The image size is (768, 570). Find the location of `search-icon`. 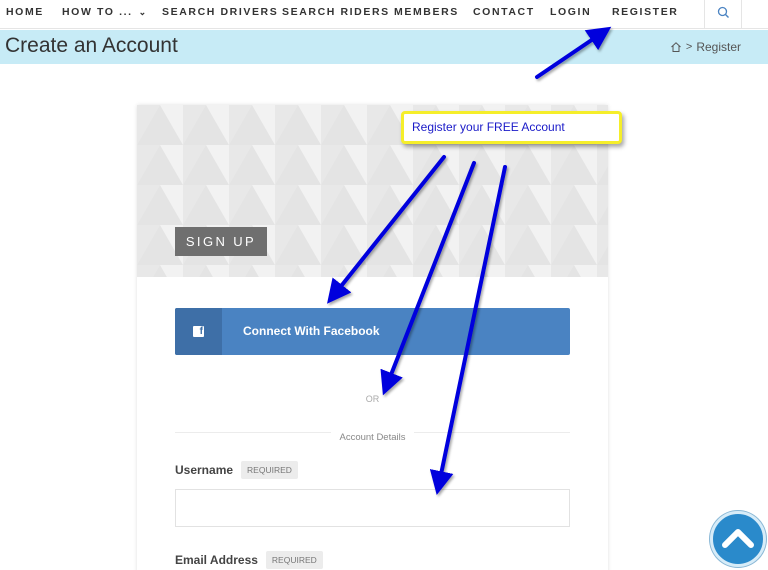

search-icon is located at coordinates (723, 12).